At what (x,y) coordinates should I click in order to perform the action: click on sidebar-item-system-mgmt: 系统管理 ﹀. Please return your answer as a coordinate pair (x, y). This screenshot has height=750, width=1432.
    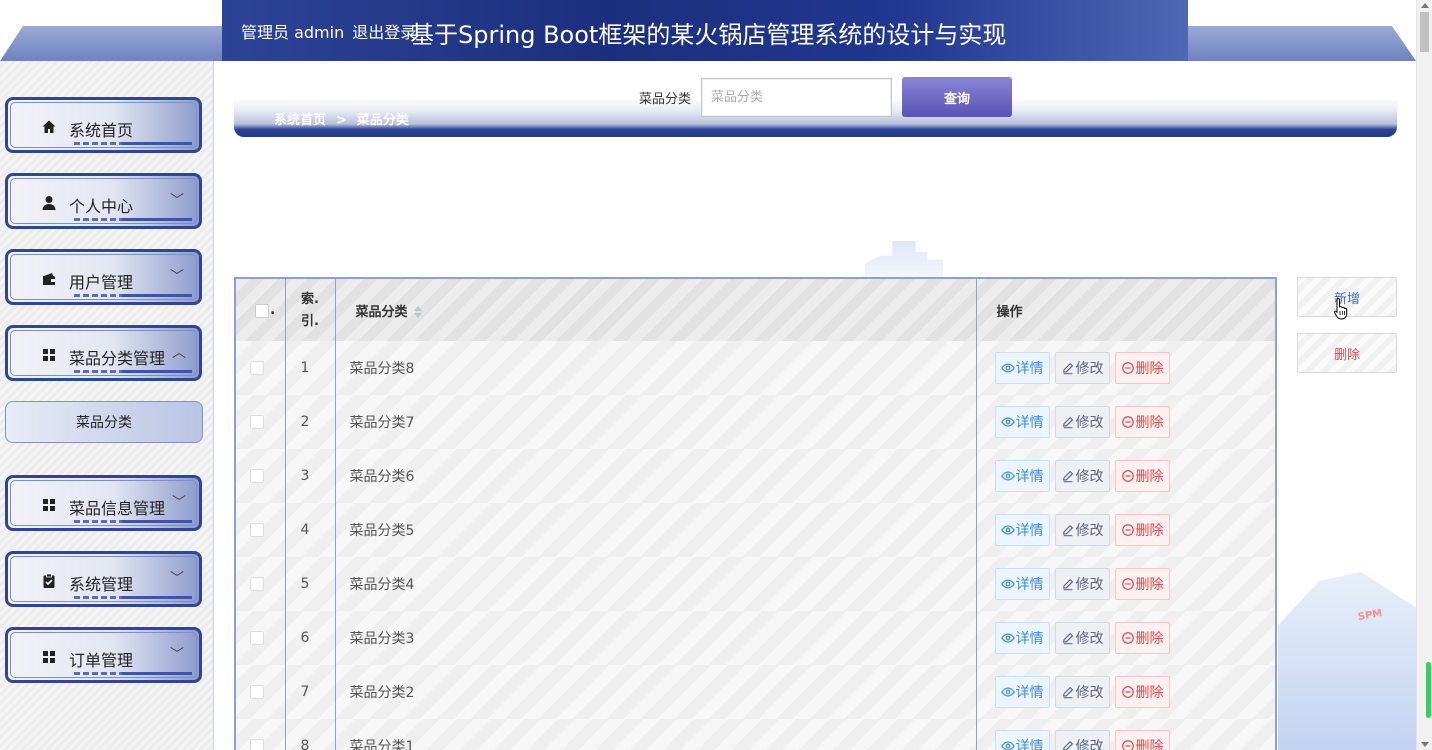
    Looking at the image, I should click on (103, 579).